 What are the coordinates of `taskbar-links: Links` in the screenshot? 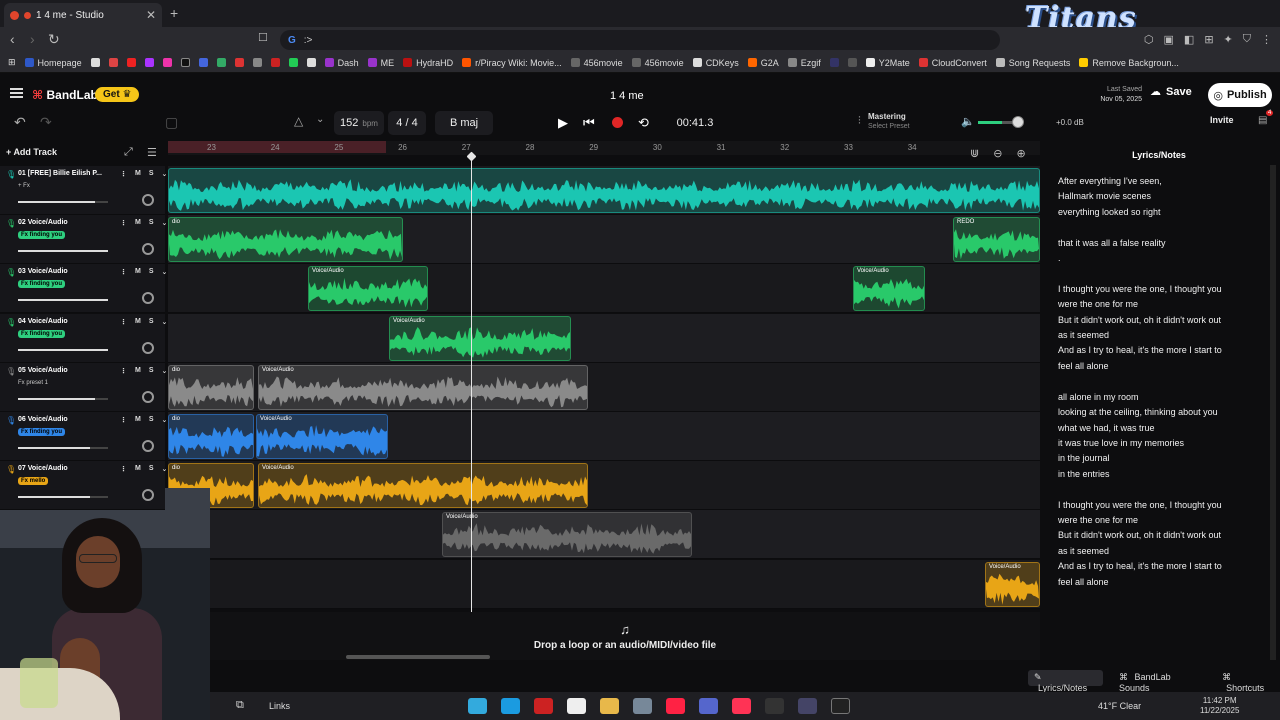 It's located at (279, 706).